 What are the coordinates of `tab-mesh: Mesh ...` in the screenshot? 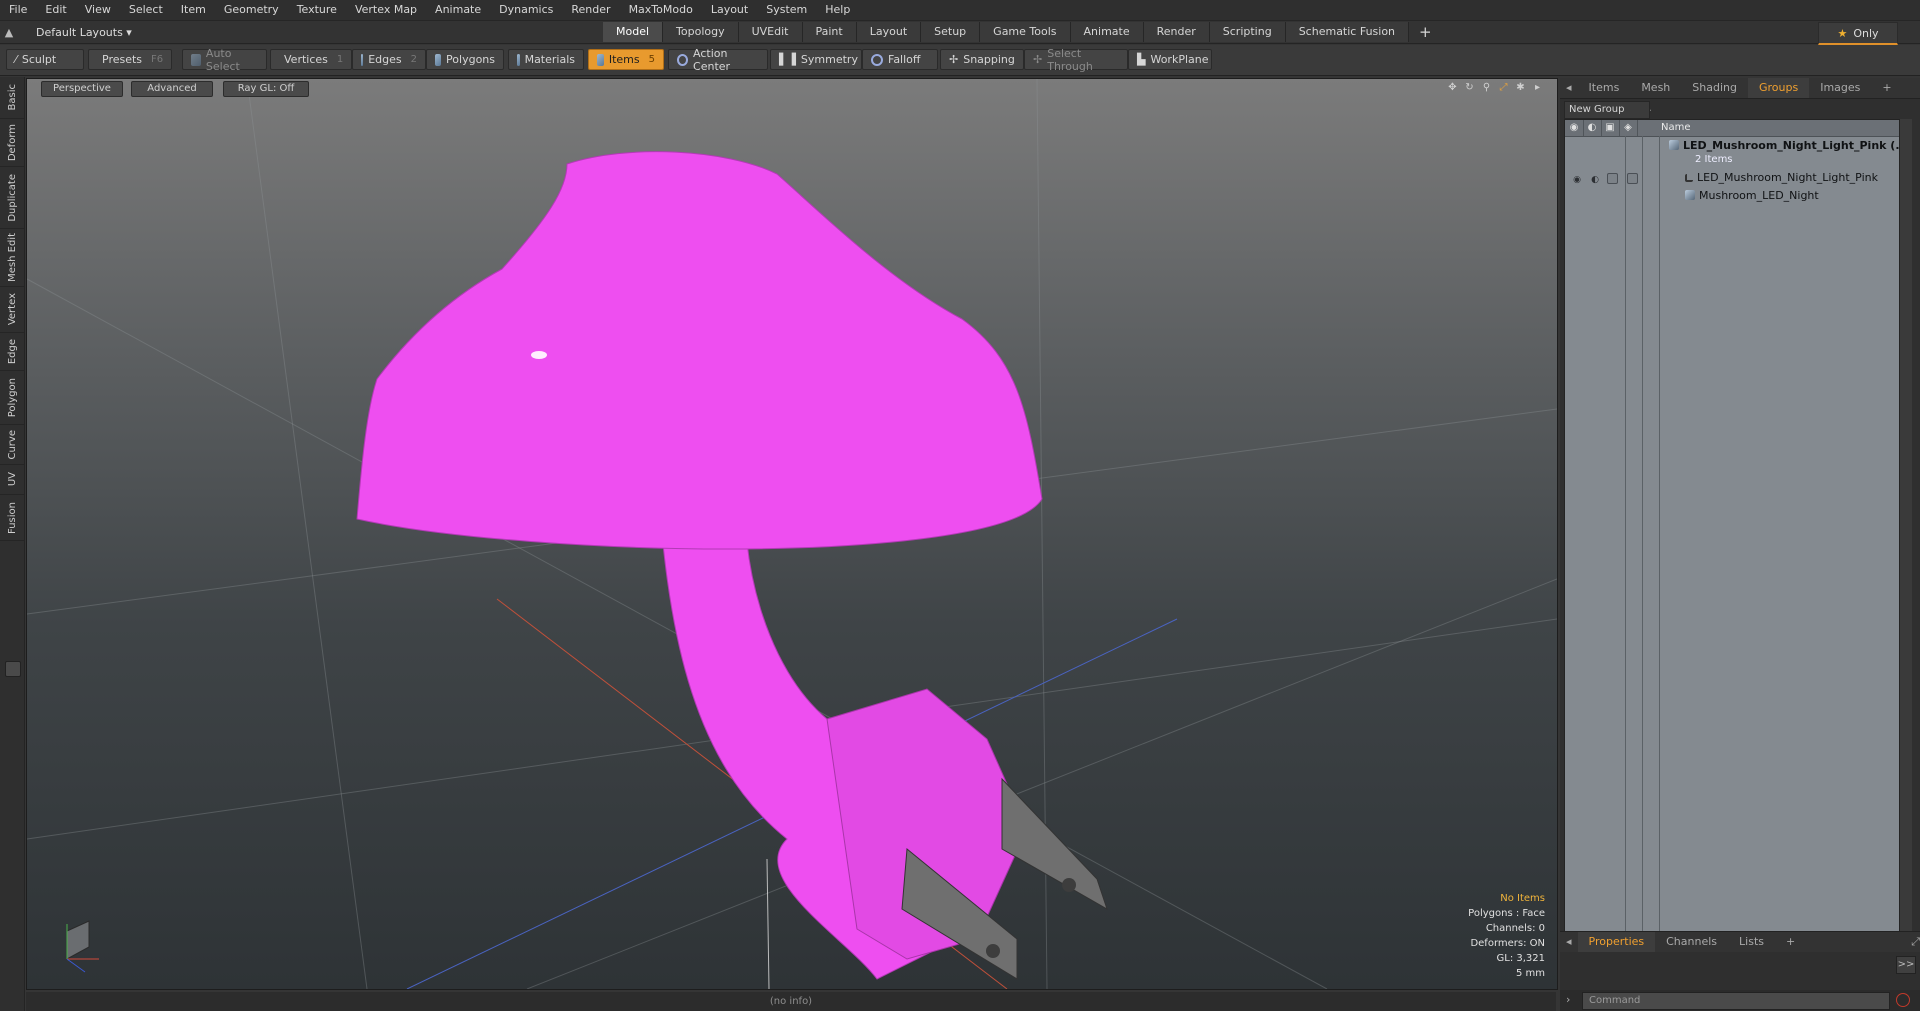 It's located at (1655, 96).